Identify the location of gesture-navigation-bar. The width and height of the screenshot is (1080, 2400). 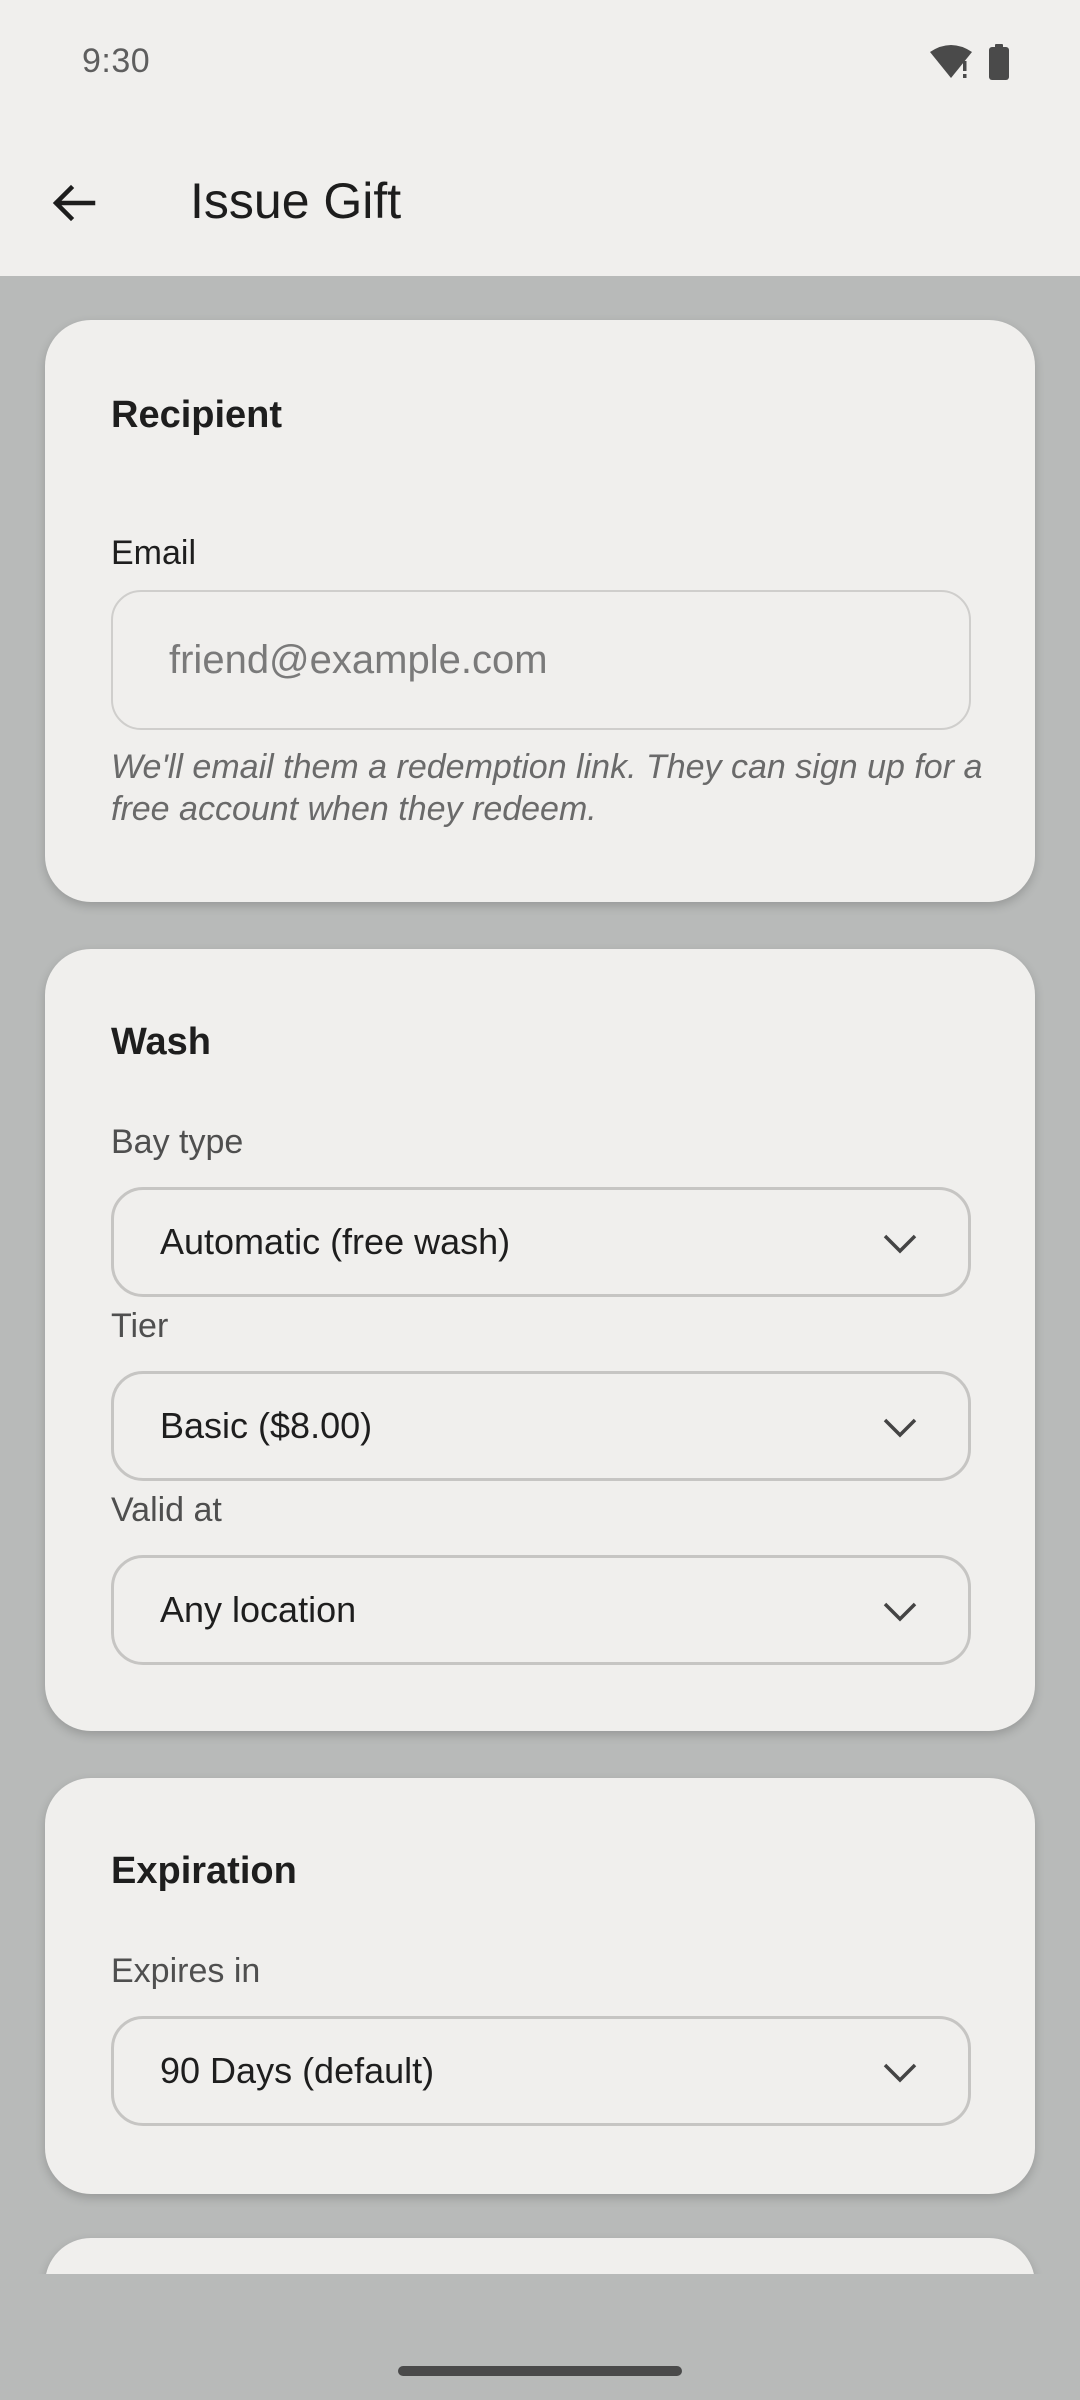
(540, 2371).